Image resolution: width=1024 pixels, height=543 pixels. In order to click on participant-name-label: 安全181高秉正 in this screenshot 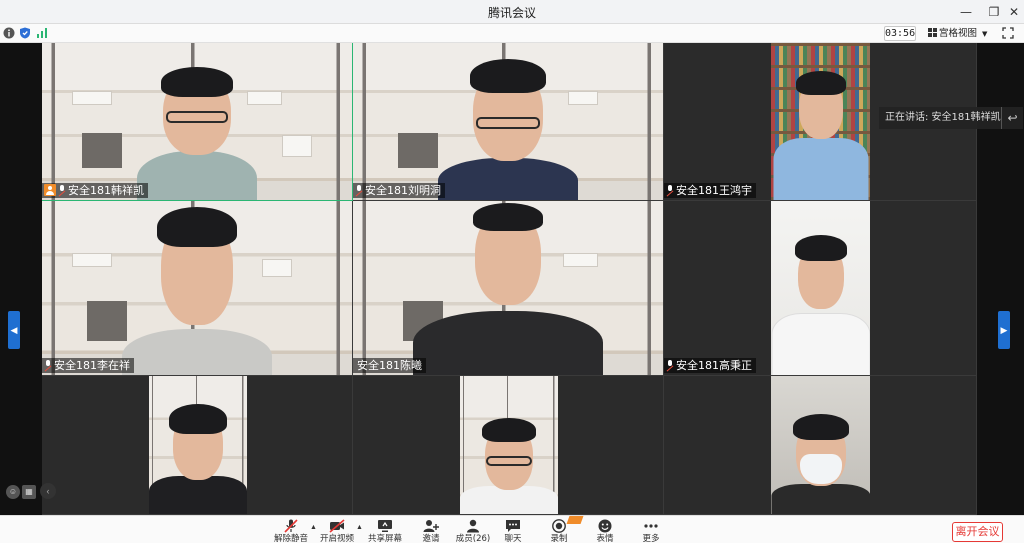, I will do `click(710, 365)`.